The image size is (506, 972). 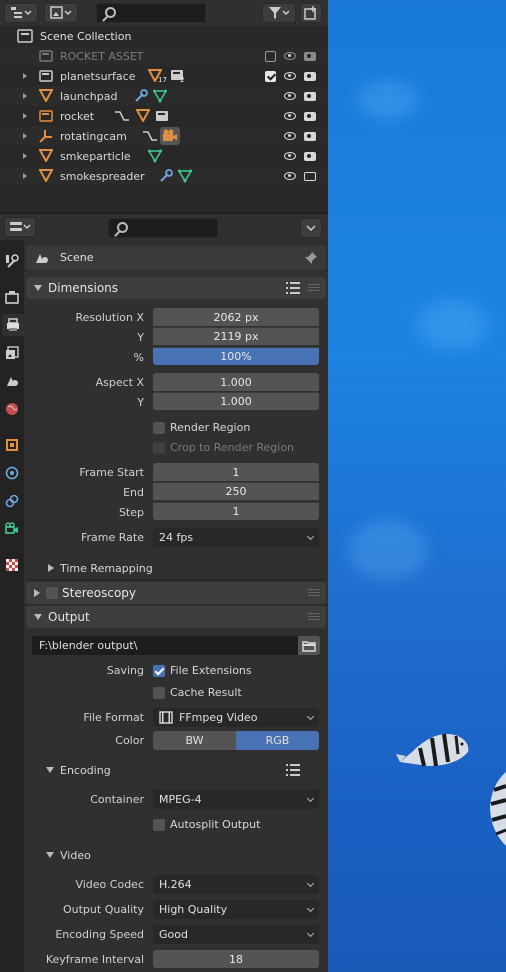 What do you see at coordinates (12, 606) in the screenshot?
I see `properties-tab-bar` at bounding box center [12, 606].